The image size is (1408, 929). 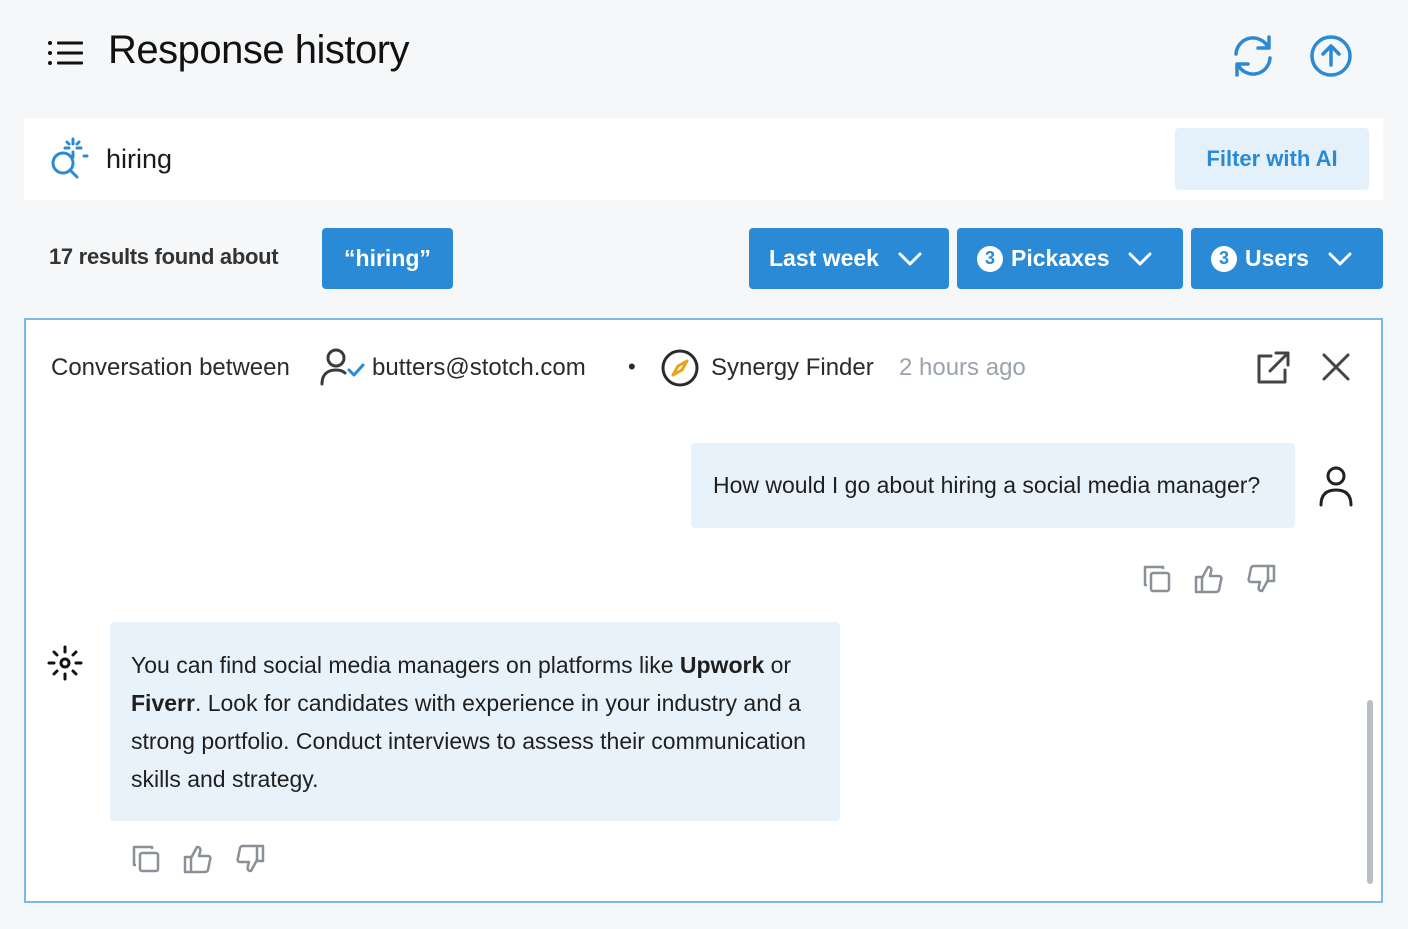 I want to click on ai-message-bold-upwork: Upwork, so click(x=722, y=665).